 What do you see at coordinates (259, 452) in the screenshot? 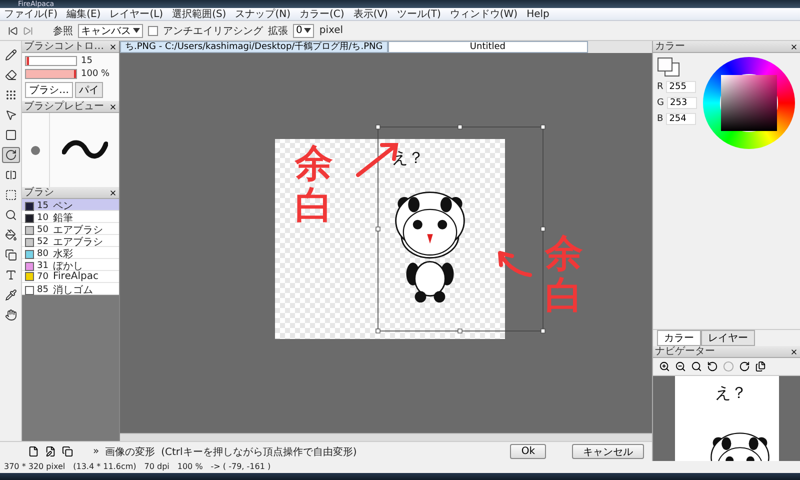
I see `transform-hint: (Ctrlキーを押しながら頂点操作で自由変形)` at bounding box center [259, 452].